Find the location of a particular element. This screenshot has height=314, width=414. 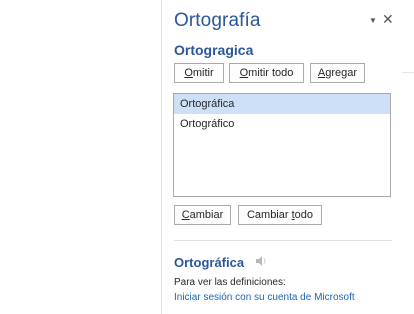

change-all-button-label-end: odo is located at coordinates (304, 215).